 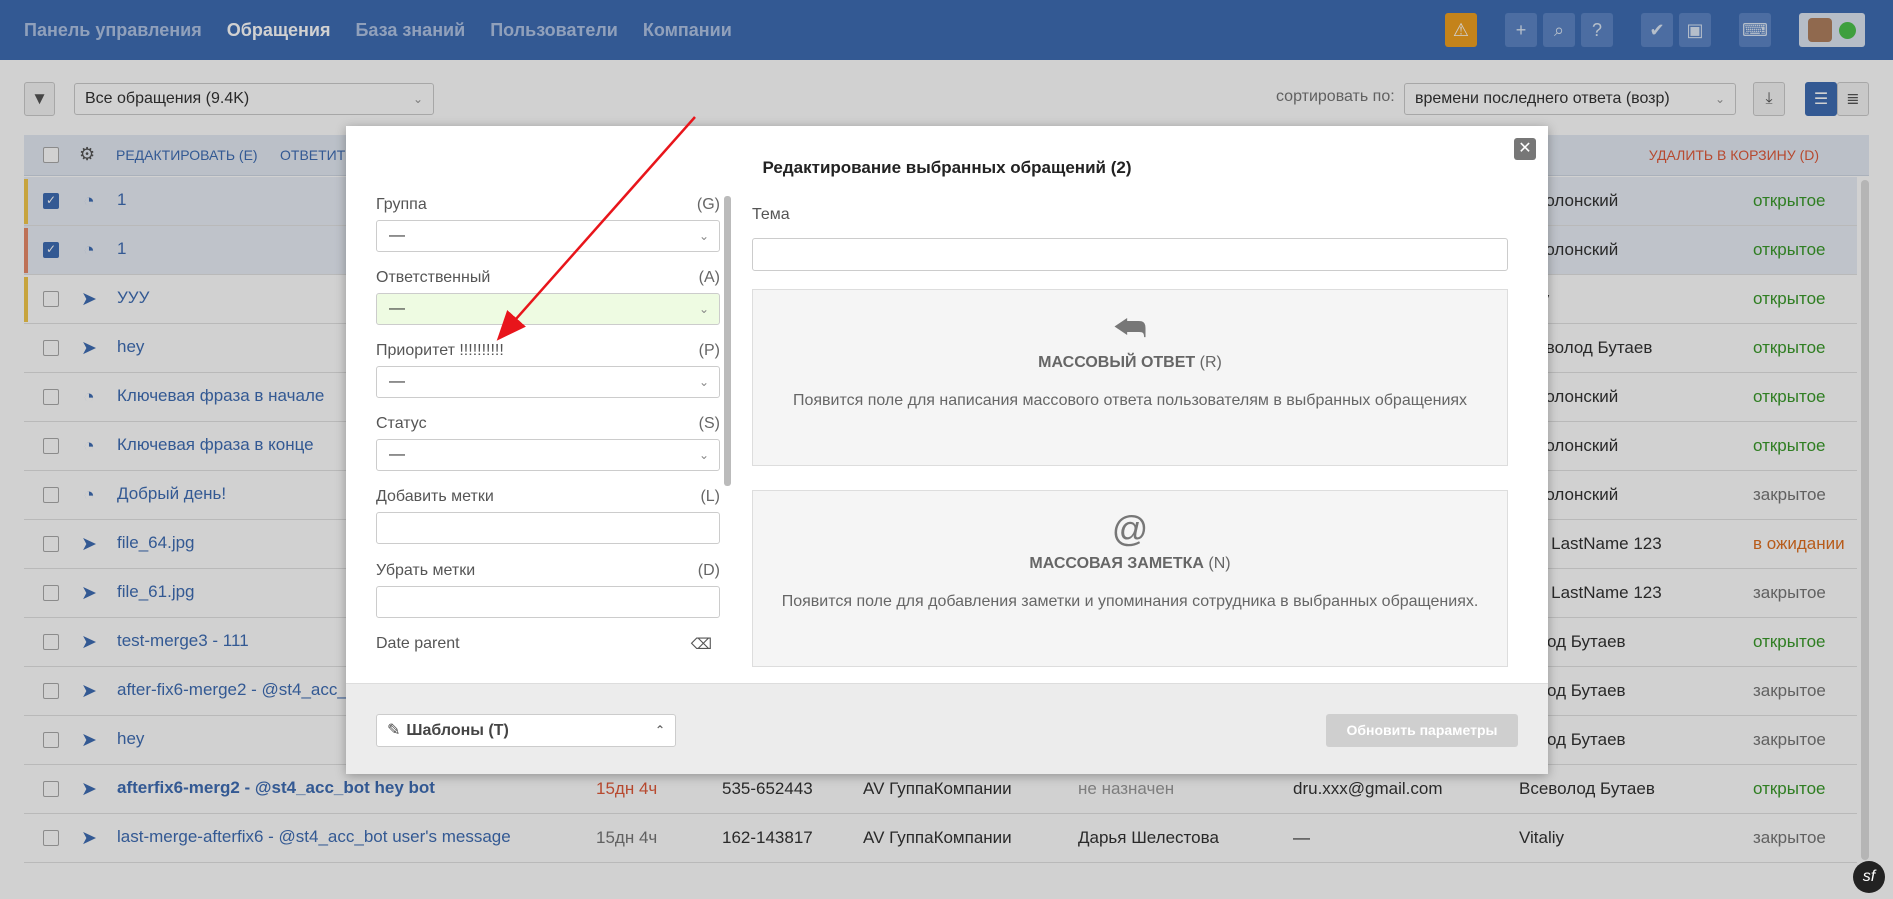 I want to click on mass-reply-title: МАССОВЫЙ ОТВЕТ (R), so click(x=1130, y=363).